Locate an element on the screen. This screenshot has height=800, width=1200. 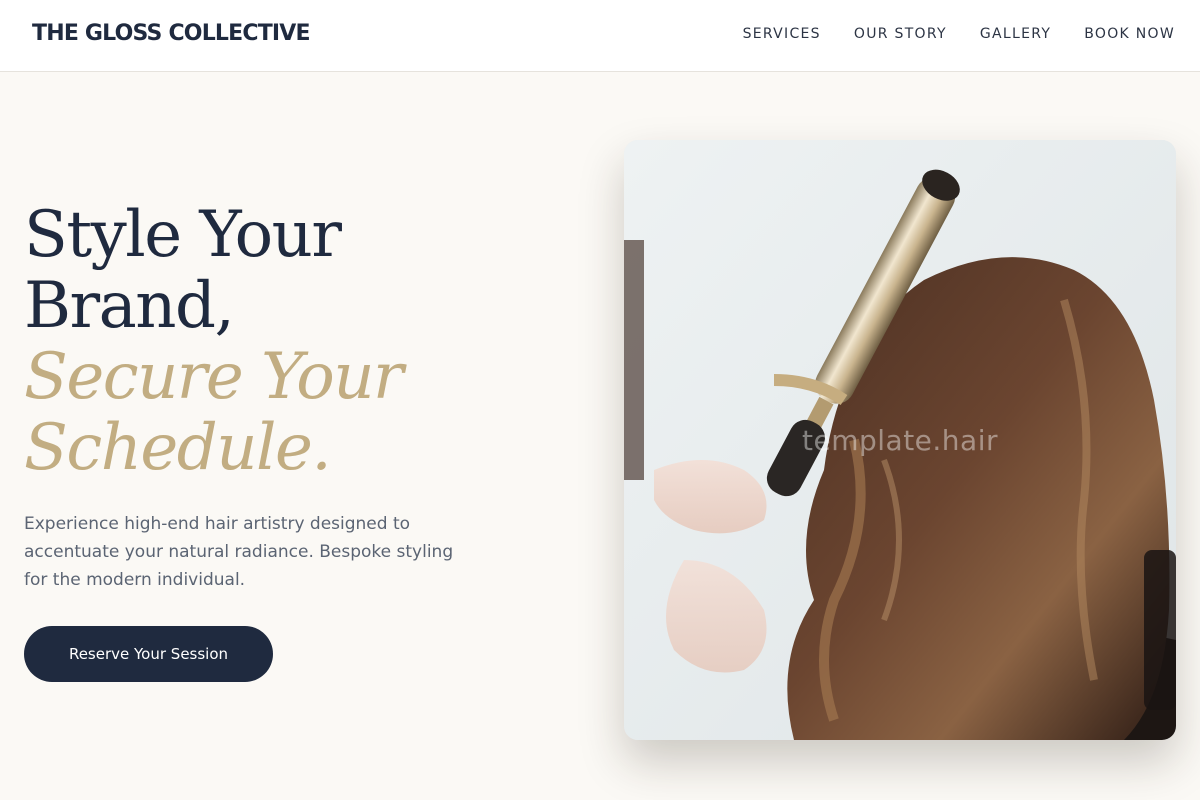
brand-logo: THE GLOSS COLLECTIVE is located at coordinates (171, 33).